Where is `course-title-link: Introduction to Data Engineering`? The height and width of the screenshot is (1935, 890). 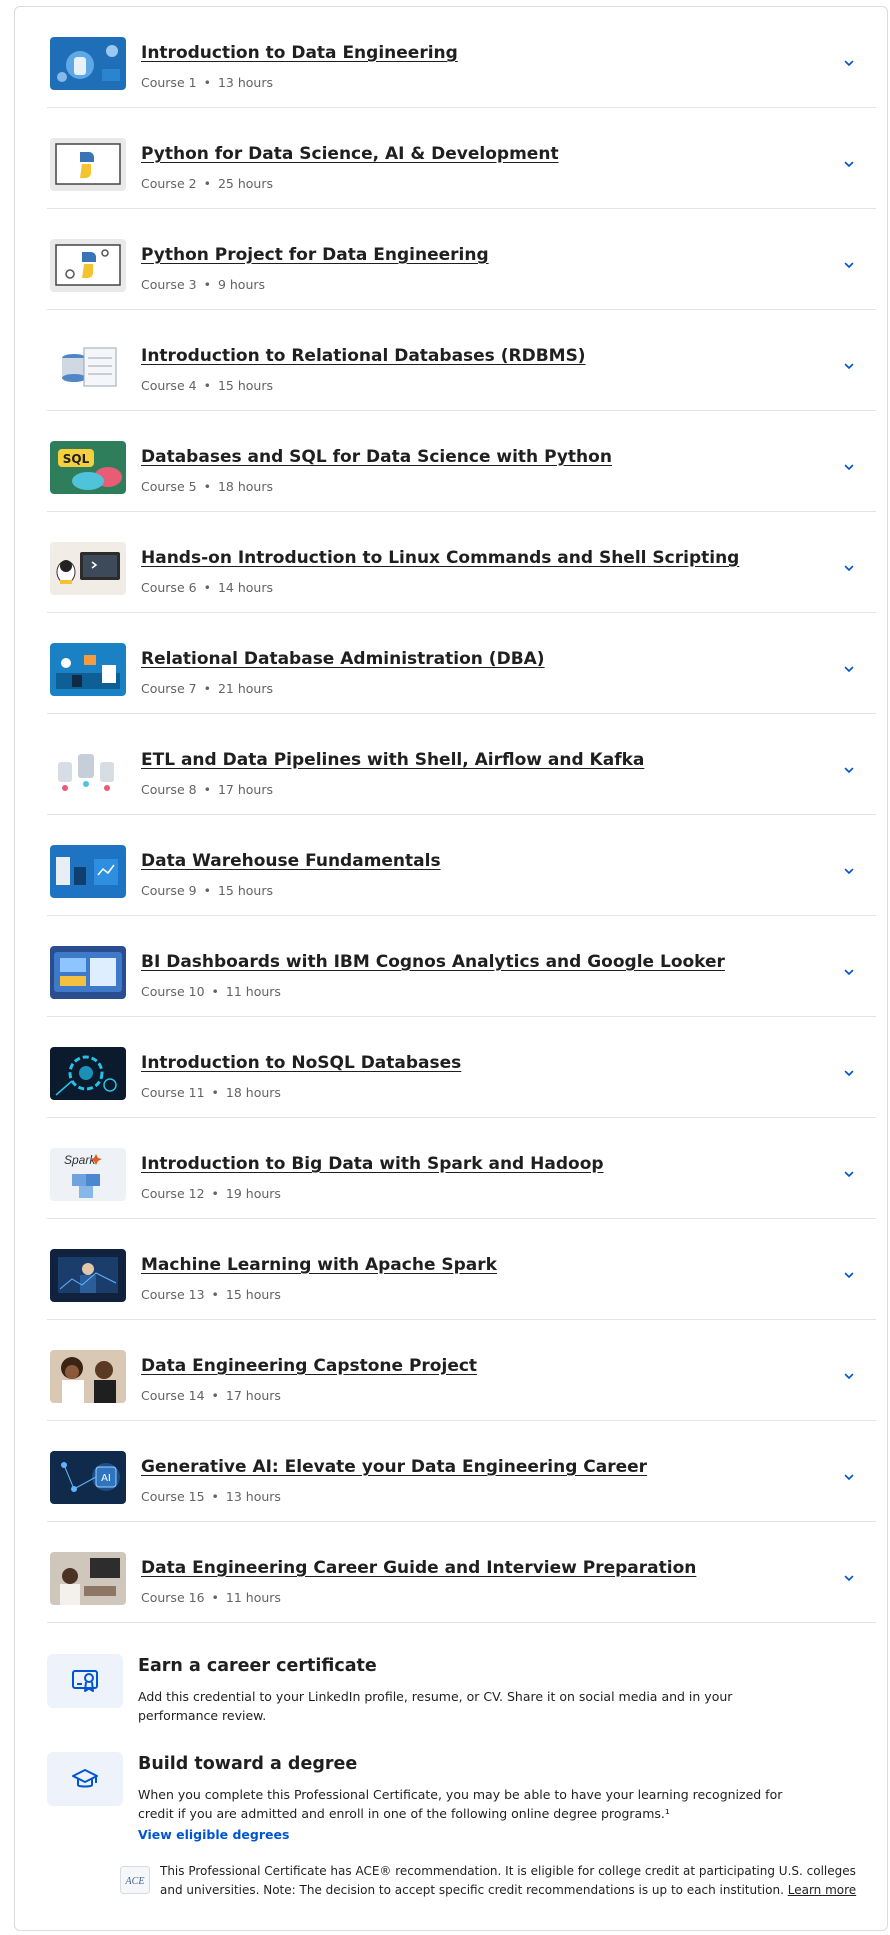 course-title-link: Introduction to Data Engineering is located at coordinates (299, 53).